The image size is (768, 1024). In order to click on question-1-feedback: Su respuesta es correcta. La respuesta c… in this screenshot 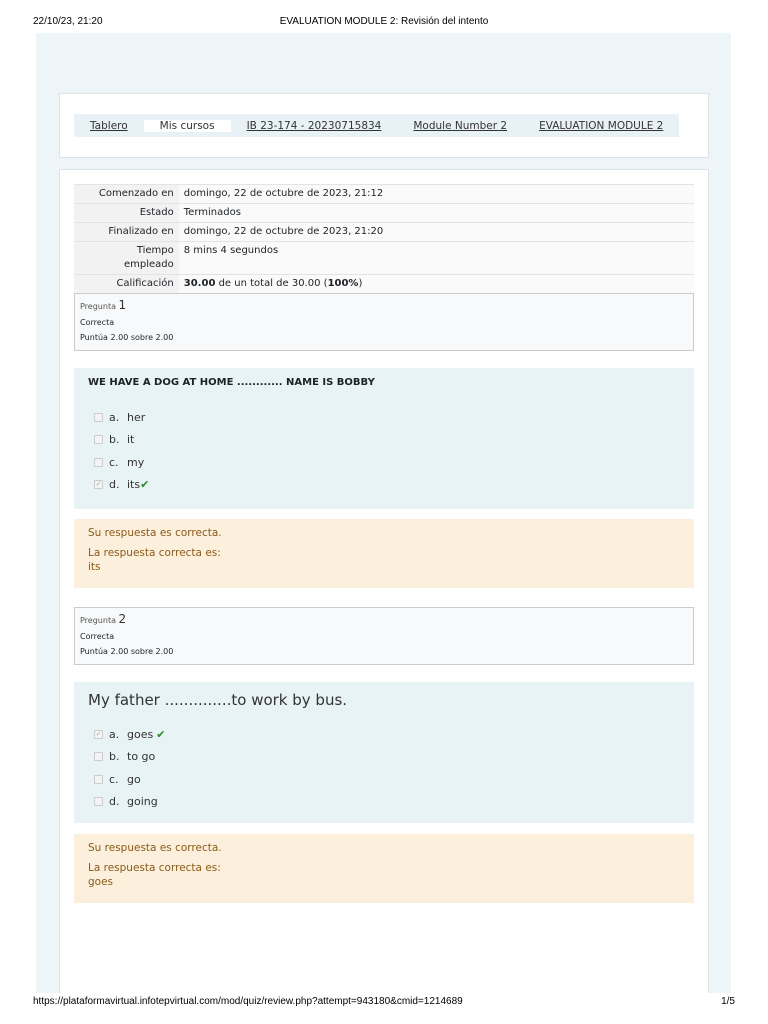, I will do `click(384, 553)`.